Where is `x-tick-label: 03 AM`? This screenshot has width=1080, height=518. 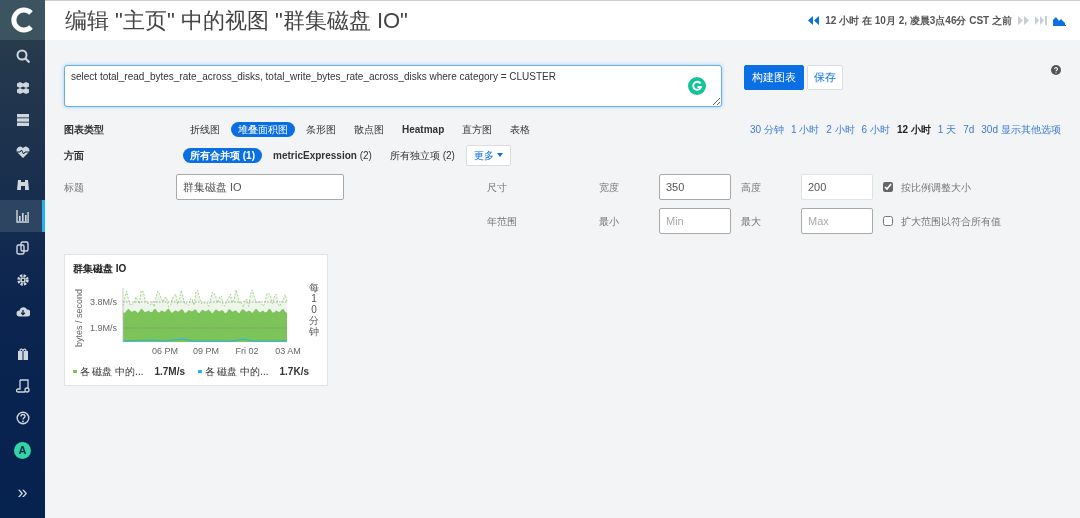 x-tick-label: 03 AM is located at coordinates (288, 351).